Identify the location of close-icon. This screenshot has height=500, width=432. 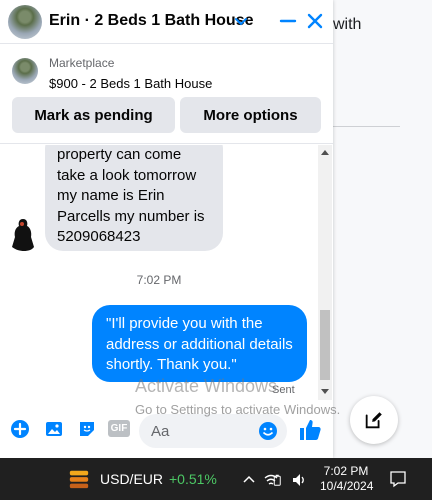
(315, 21).